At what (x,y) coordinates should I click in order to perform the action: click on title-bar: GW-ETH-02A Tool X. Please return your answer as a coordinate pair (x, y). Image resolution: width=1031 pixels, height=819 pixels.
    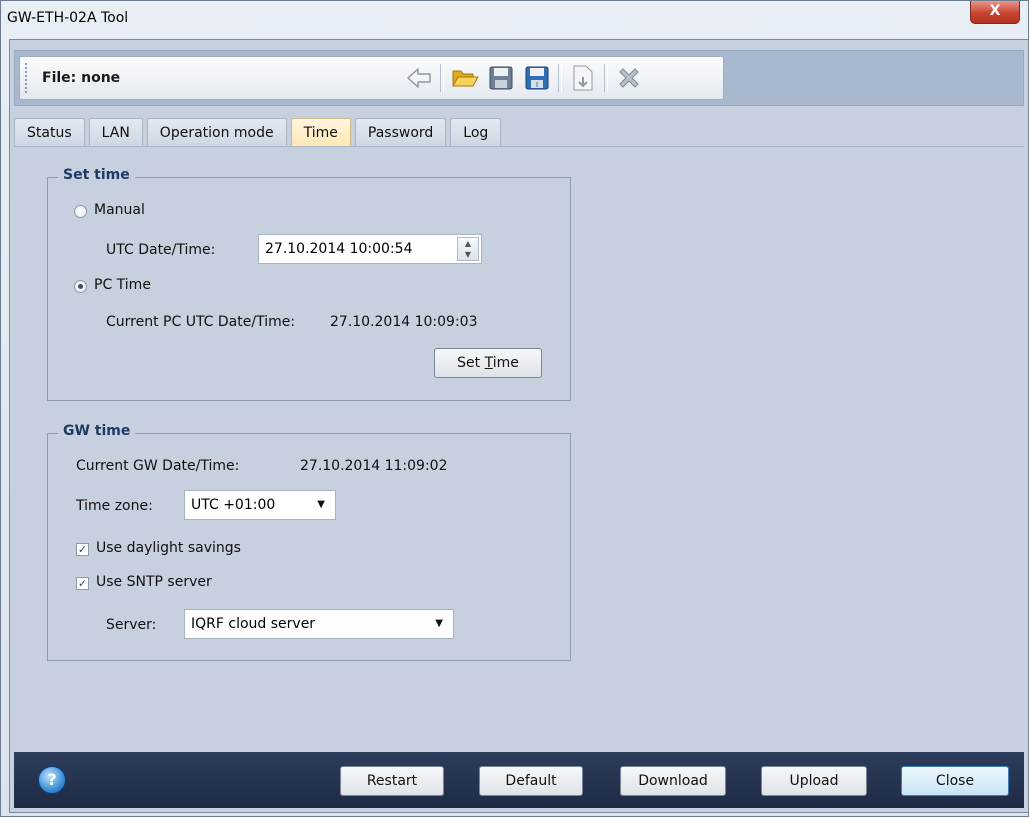
    Looking at the image, I should click on (514, 19).